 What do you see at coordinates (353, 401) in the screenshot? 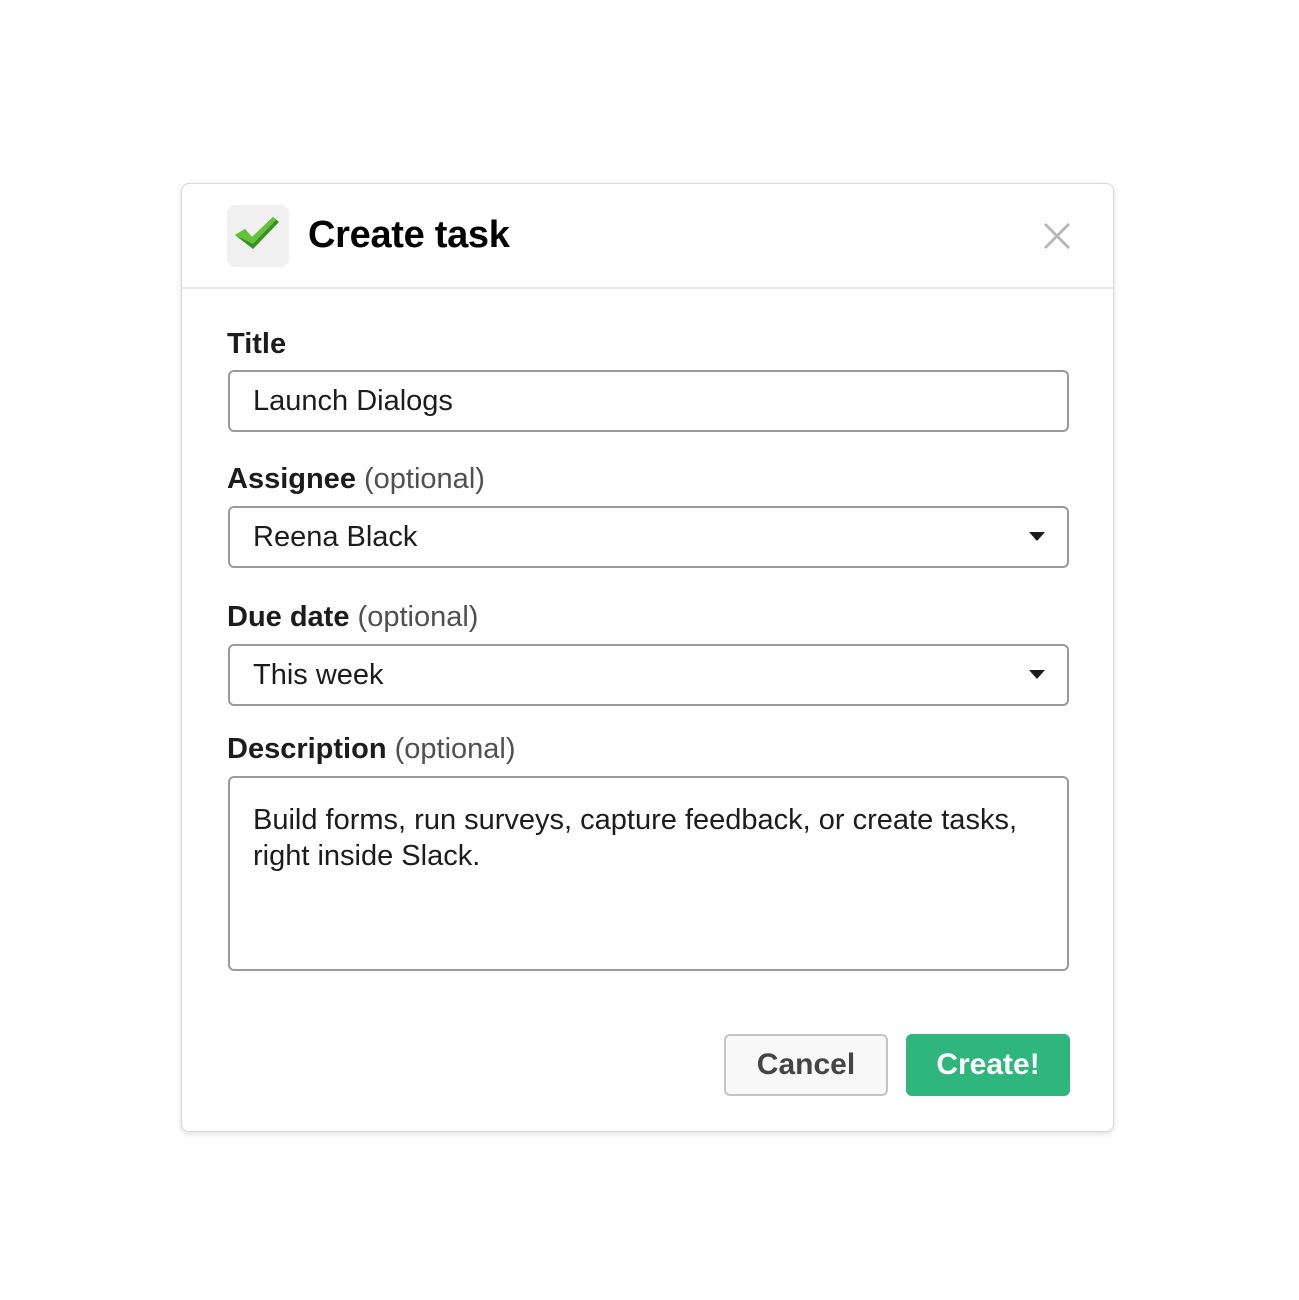
I see `title-input-value: Launch Dialogs` at bounding box center [353, 401].